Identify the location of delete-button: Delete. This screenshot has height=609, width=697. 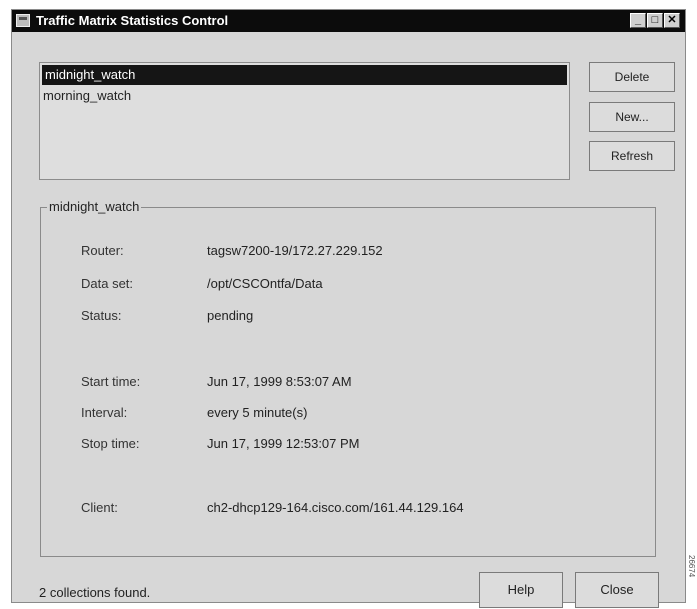
(632, 77).